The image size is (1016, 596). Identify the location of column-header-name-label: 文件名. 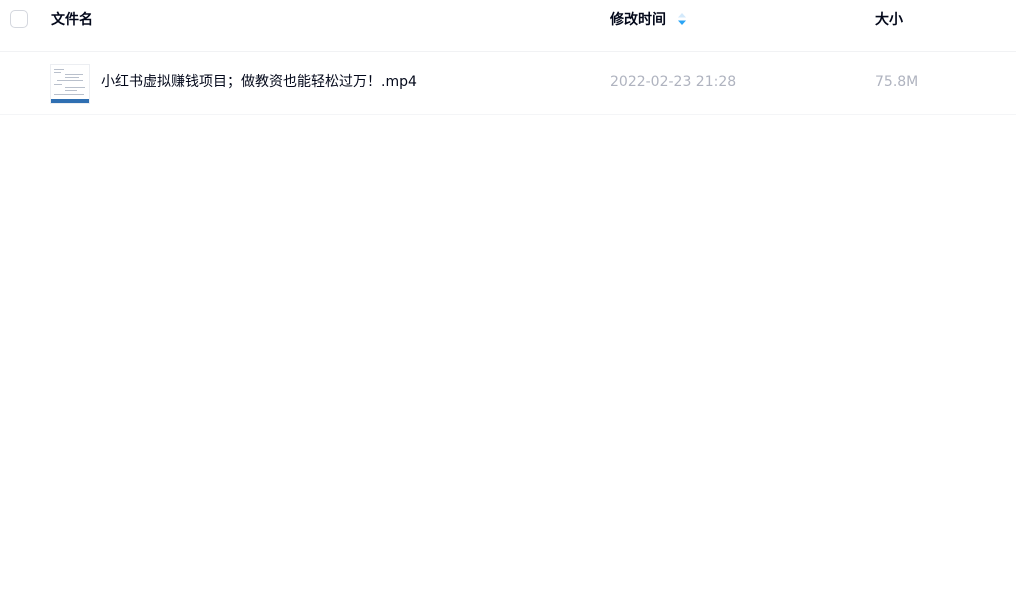
(72, 20).